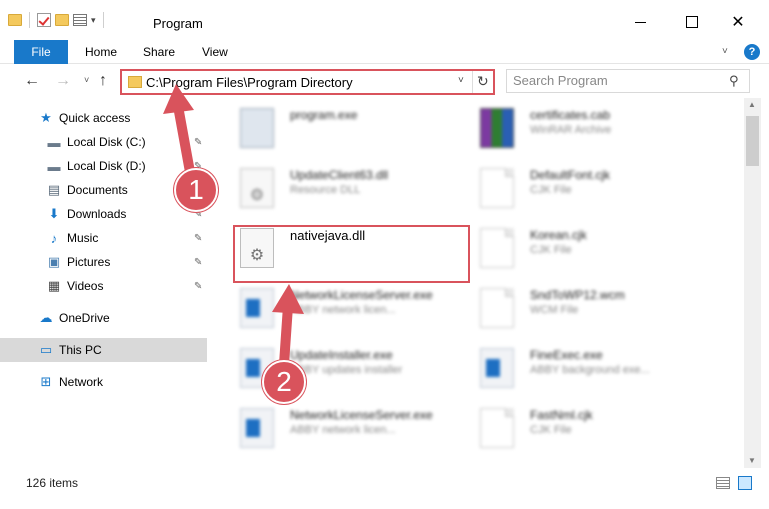  I want to click on status-bar: 126 items, so click(384, 483).